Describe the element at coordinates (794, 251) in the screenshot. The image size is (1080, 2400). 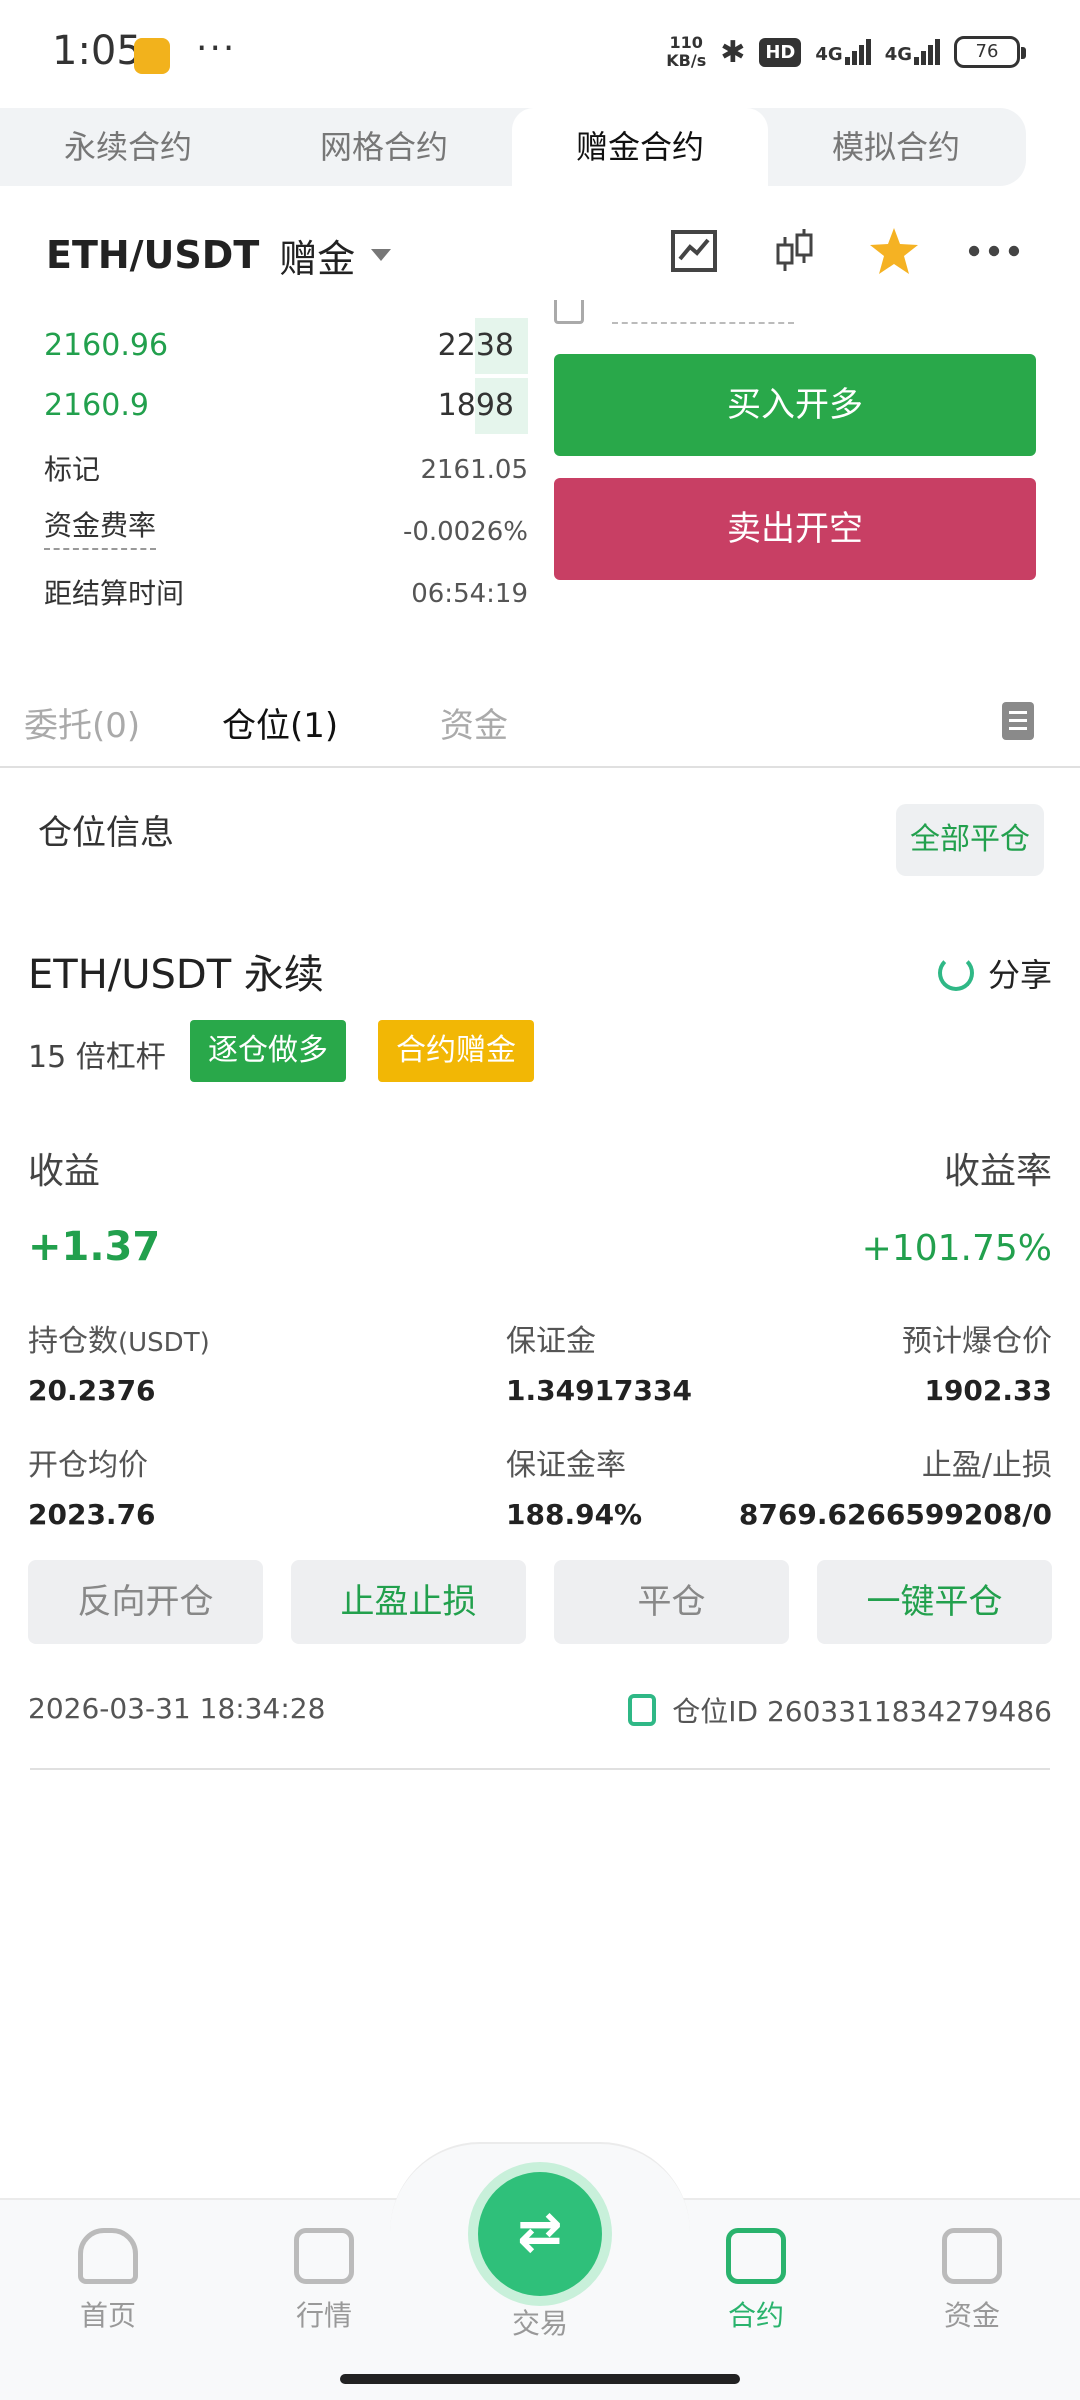
I see `candlestick-icon` at that location.